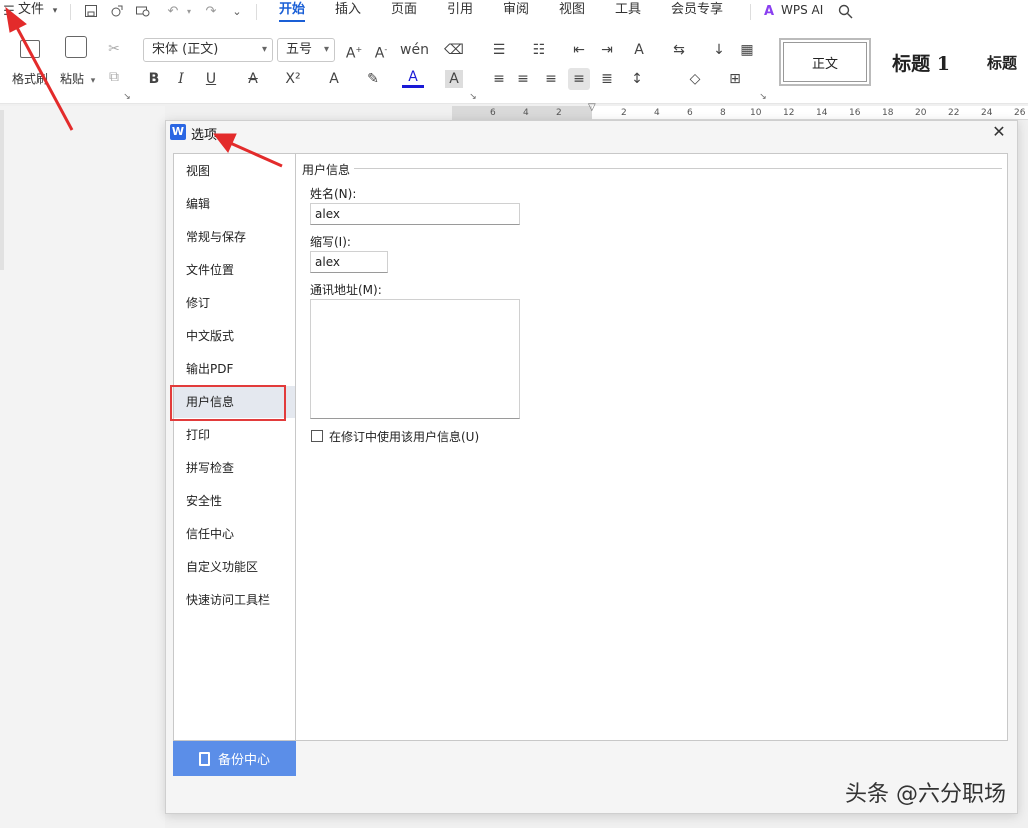 This screenshot has width=1028, height=828. What do you see at coordinates (333, 194) in the screenshot?
I see `name-label: 姓名(N):` at bounding box center [333, 194].